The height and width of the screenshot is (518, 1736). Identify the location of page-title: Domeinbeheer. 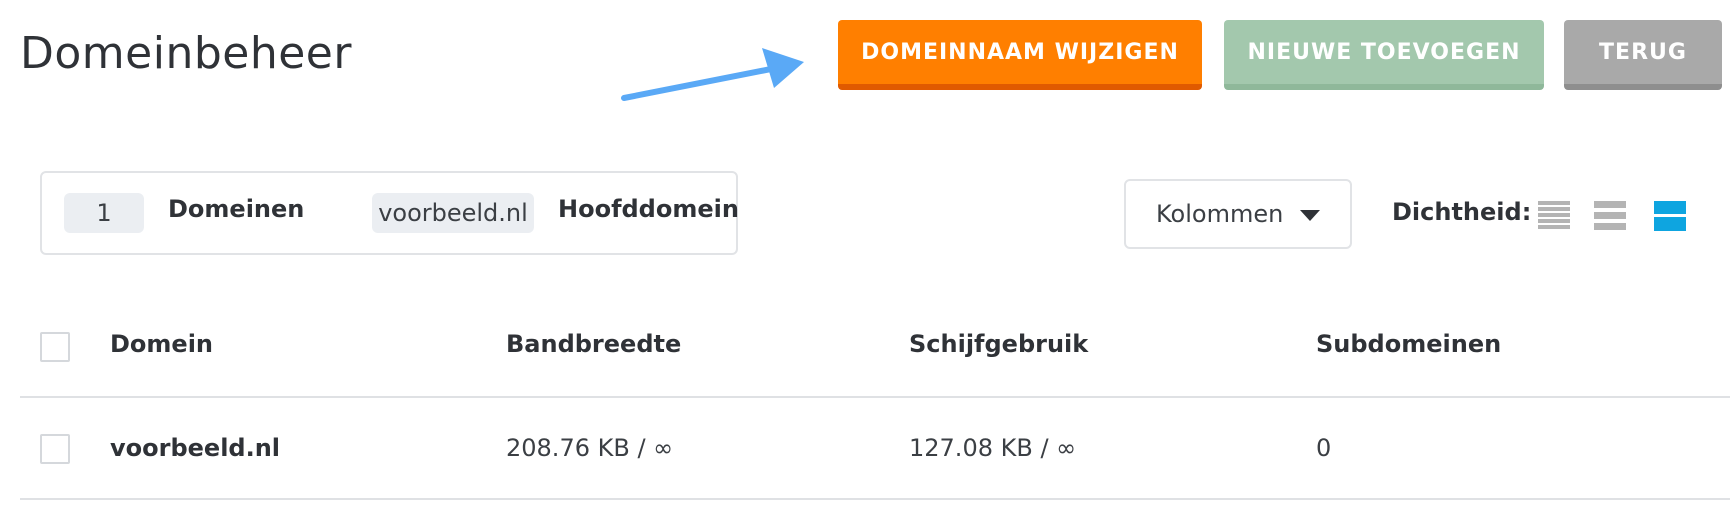
(186, 53).